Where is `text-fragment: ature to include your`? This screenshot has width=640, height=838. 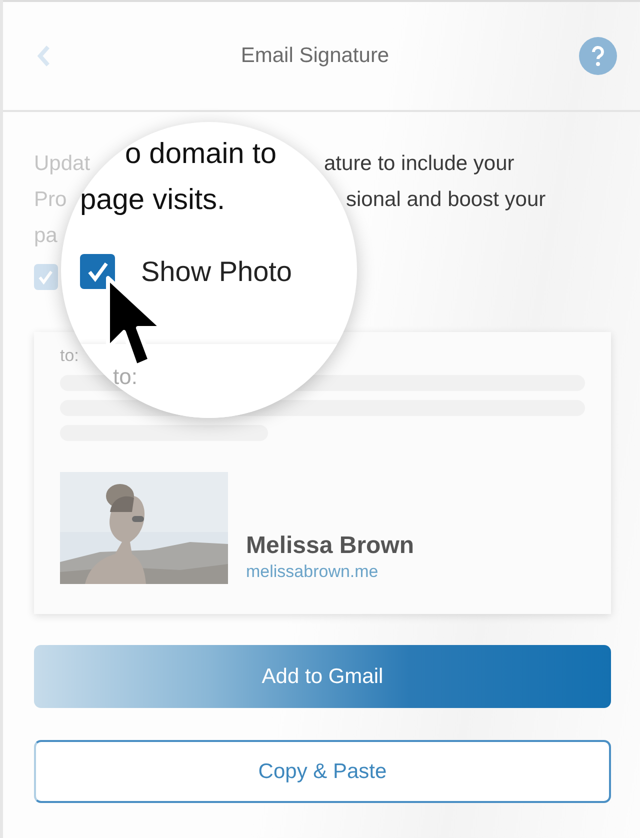 text-fragment: ature to include your is located at coordinates (419, 164).